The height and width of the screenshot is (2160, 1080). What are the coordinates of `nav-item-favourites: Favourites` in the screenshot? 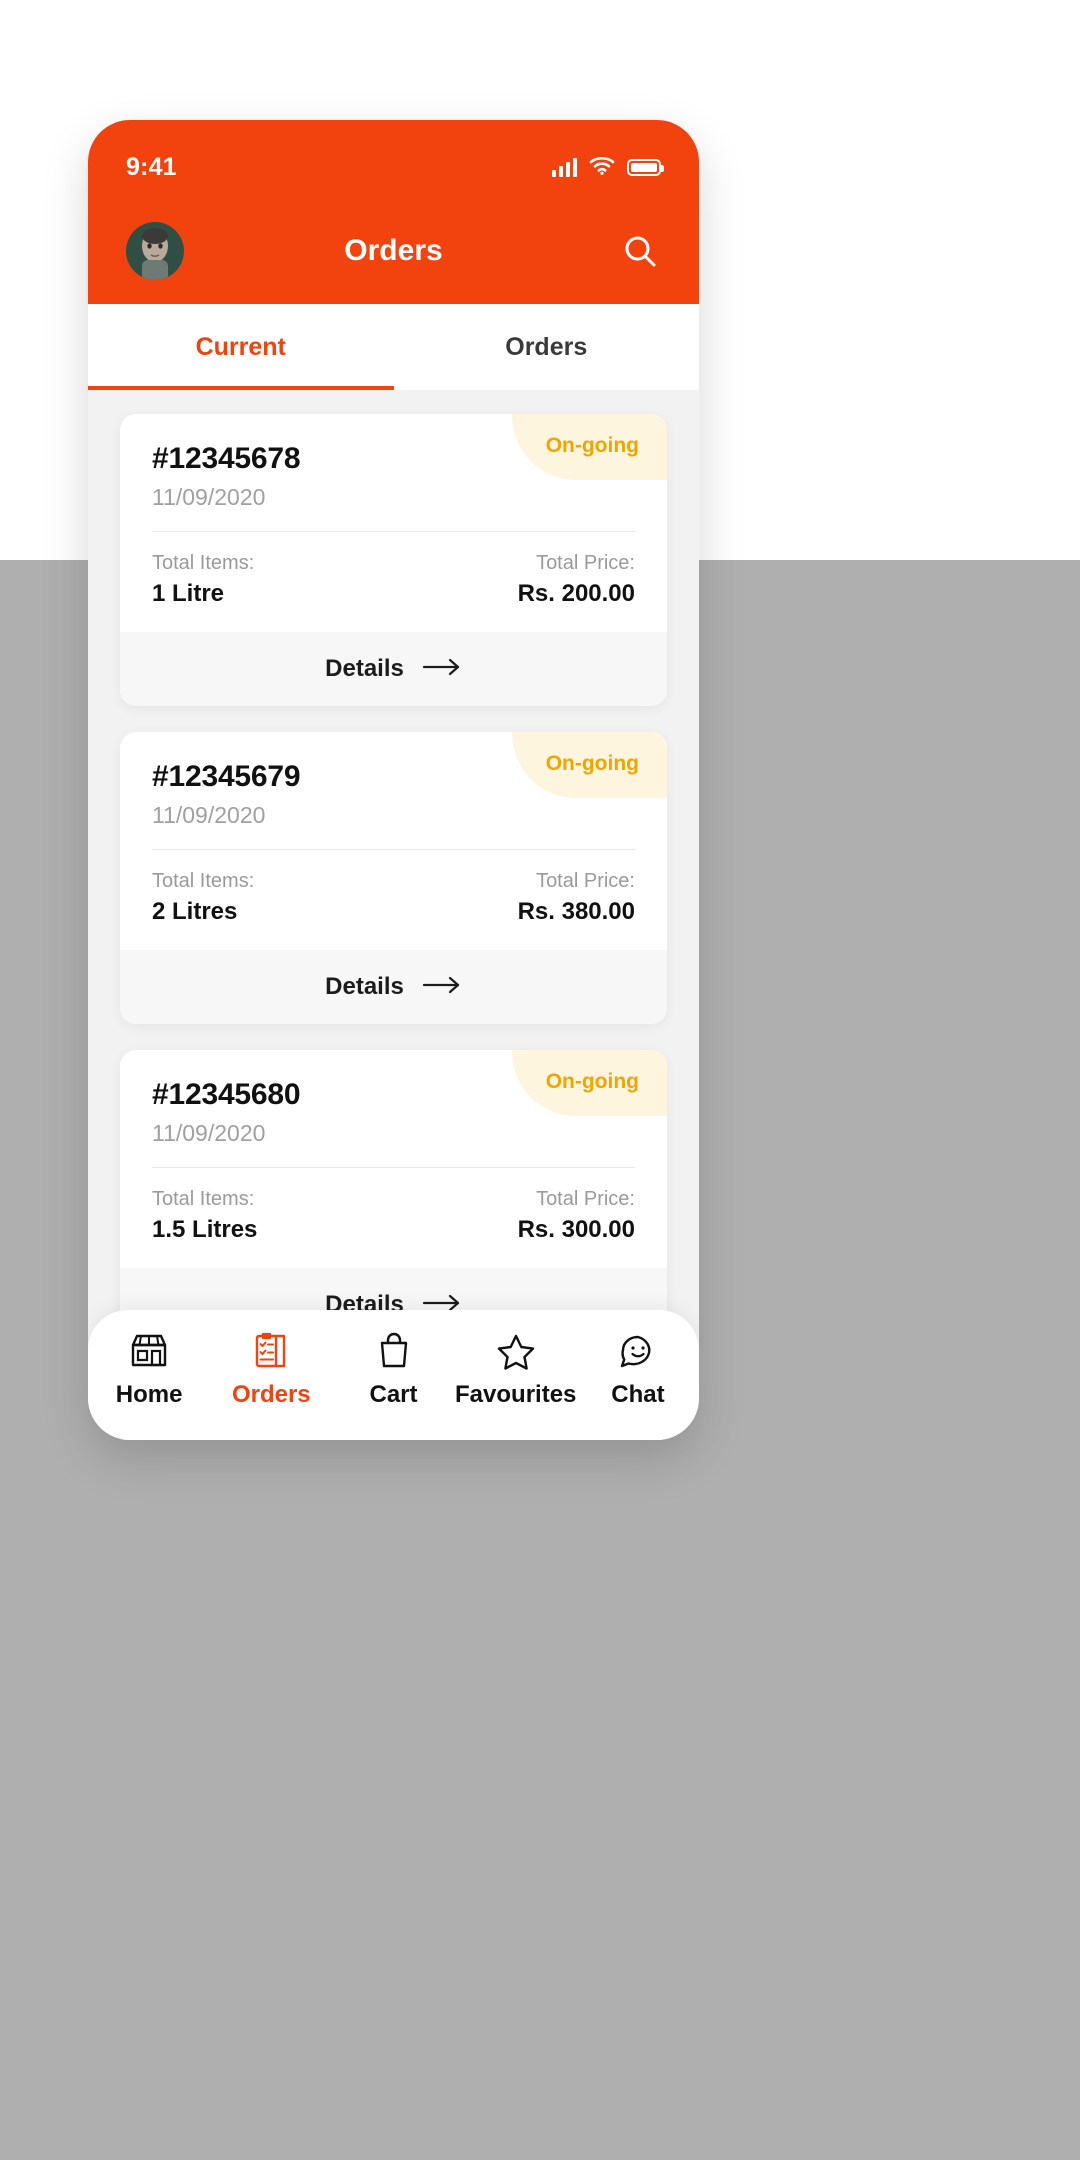 It's located at (516, 1369).